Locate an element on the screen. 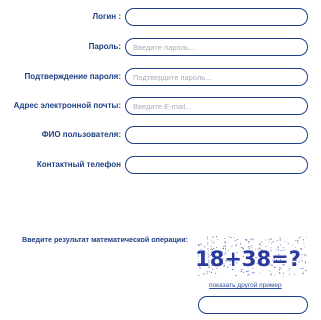 The image size is (321, 320). password-label: Пароль: is located at coordinates (104, 46).